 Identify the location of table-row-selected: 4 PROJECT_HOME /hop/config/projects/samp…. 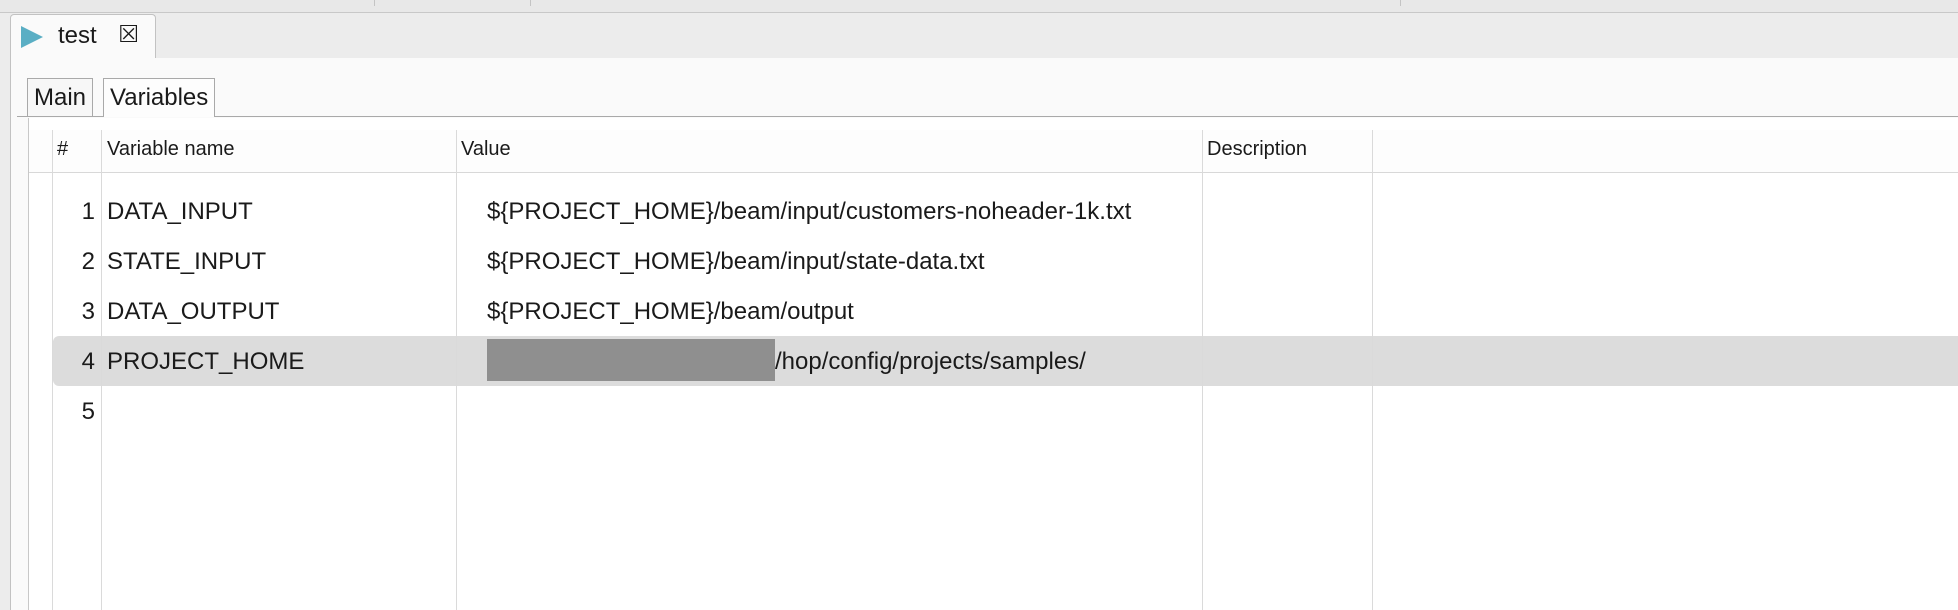
(1005, 361).